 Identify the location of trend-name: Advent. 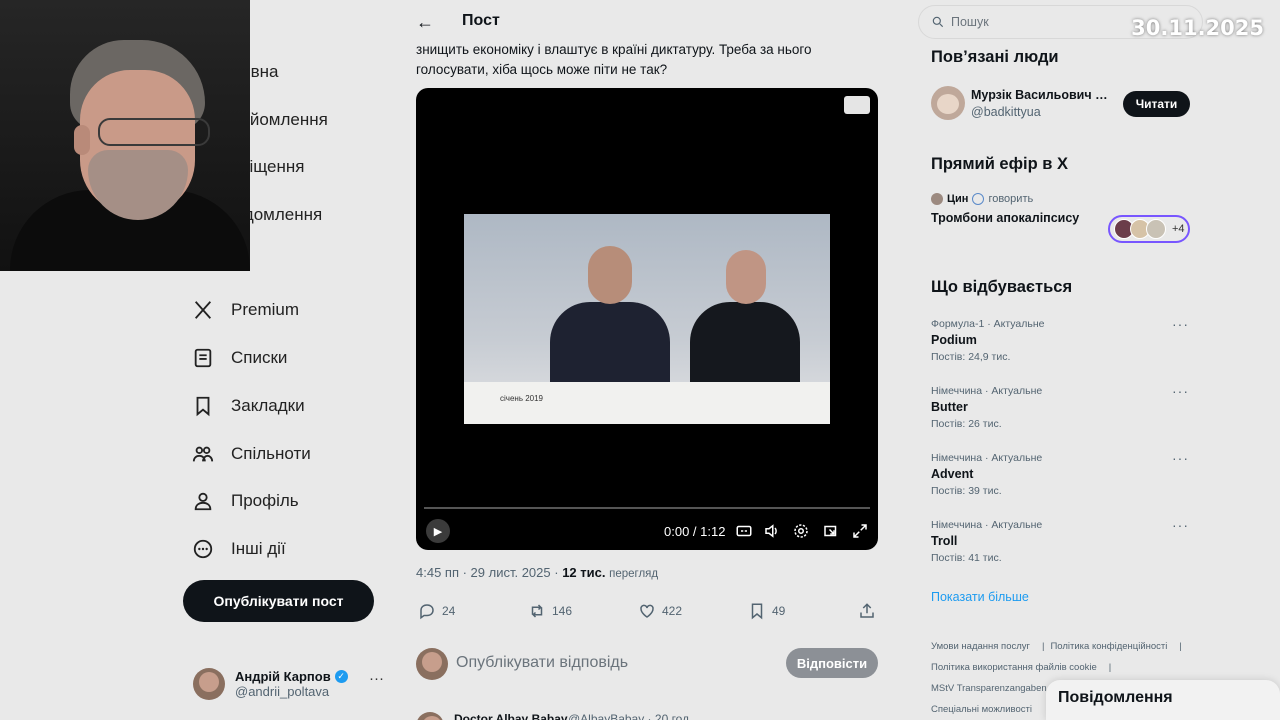
(952, 474).